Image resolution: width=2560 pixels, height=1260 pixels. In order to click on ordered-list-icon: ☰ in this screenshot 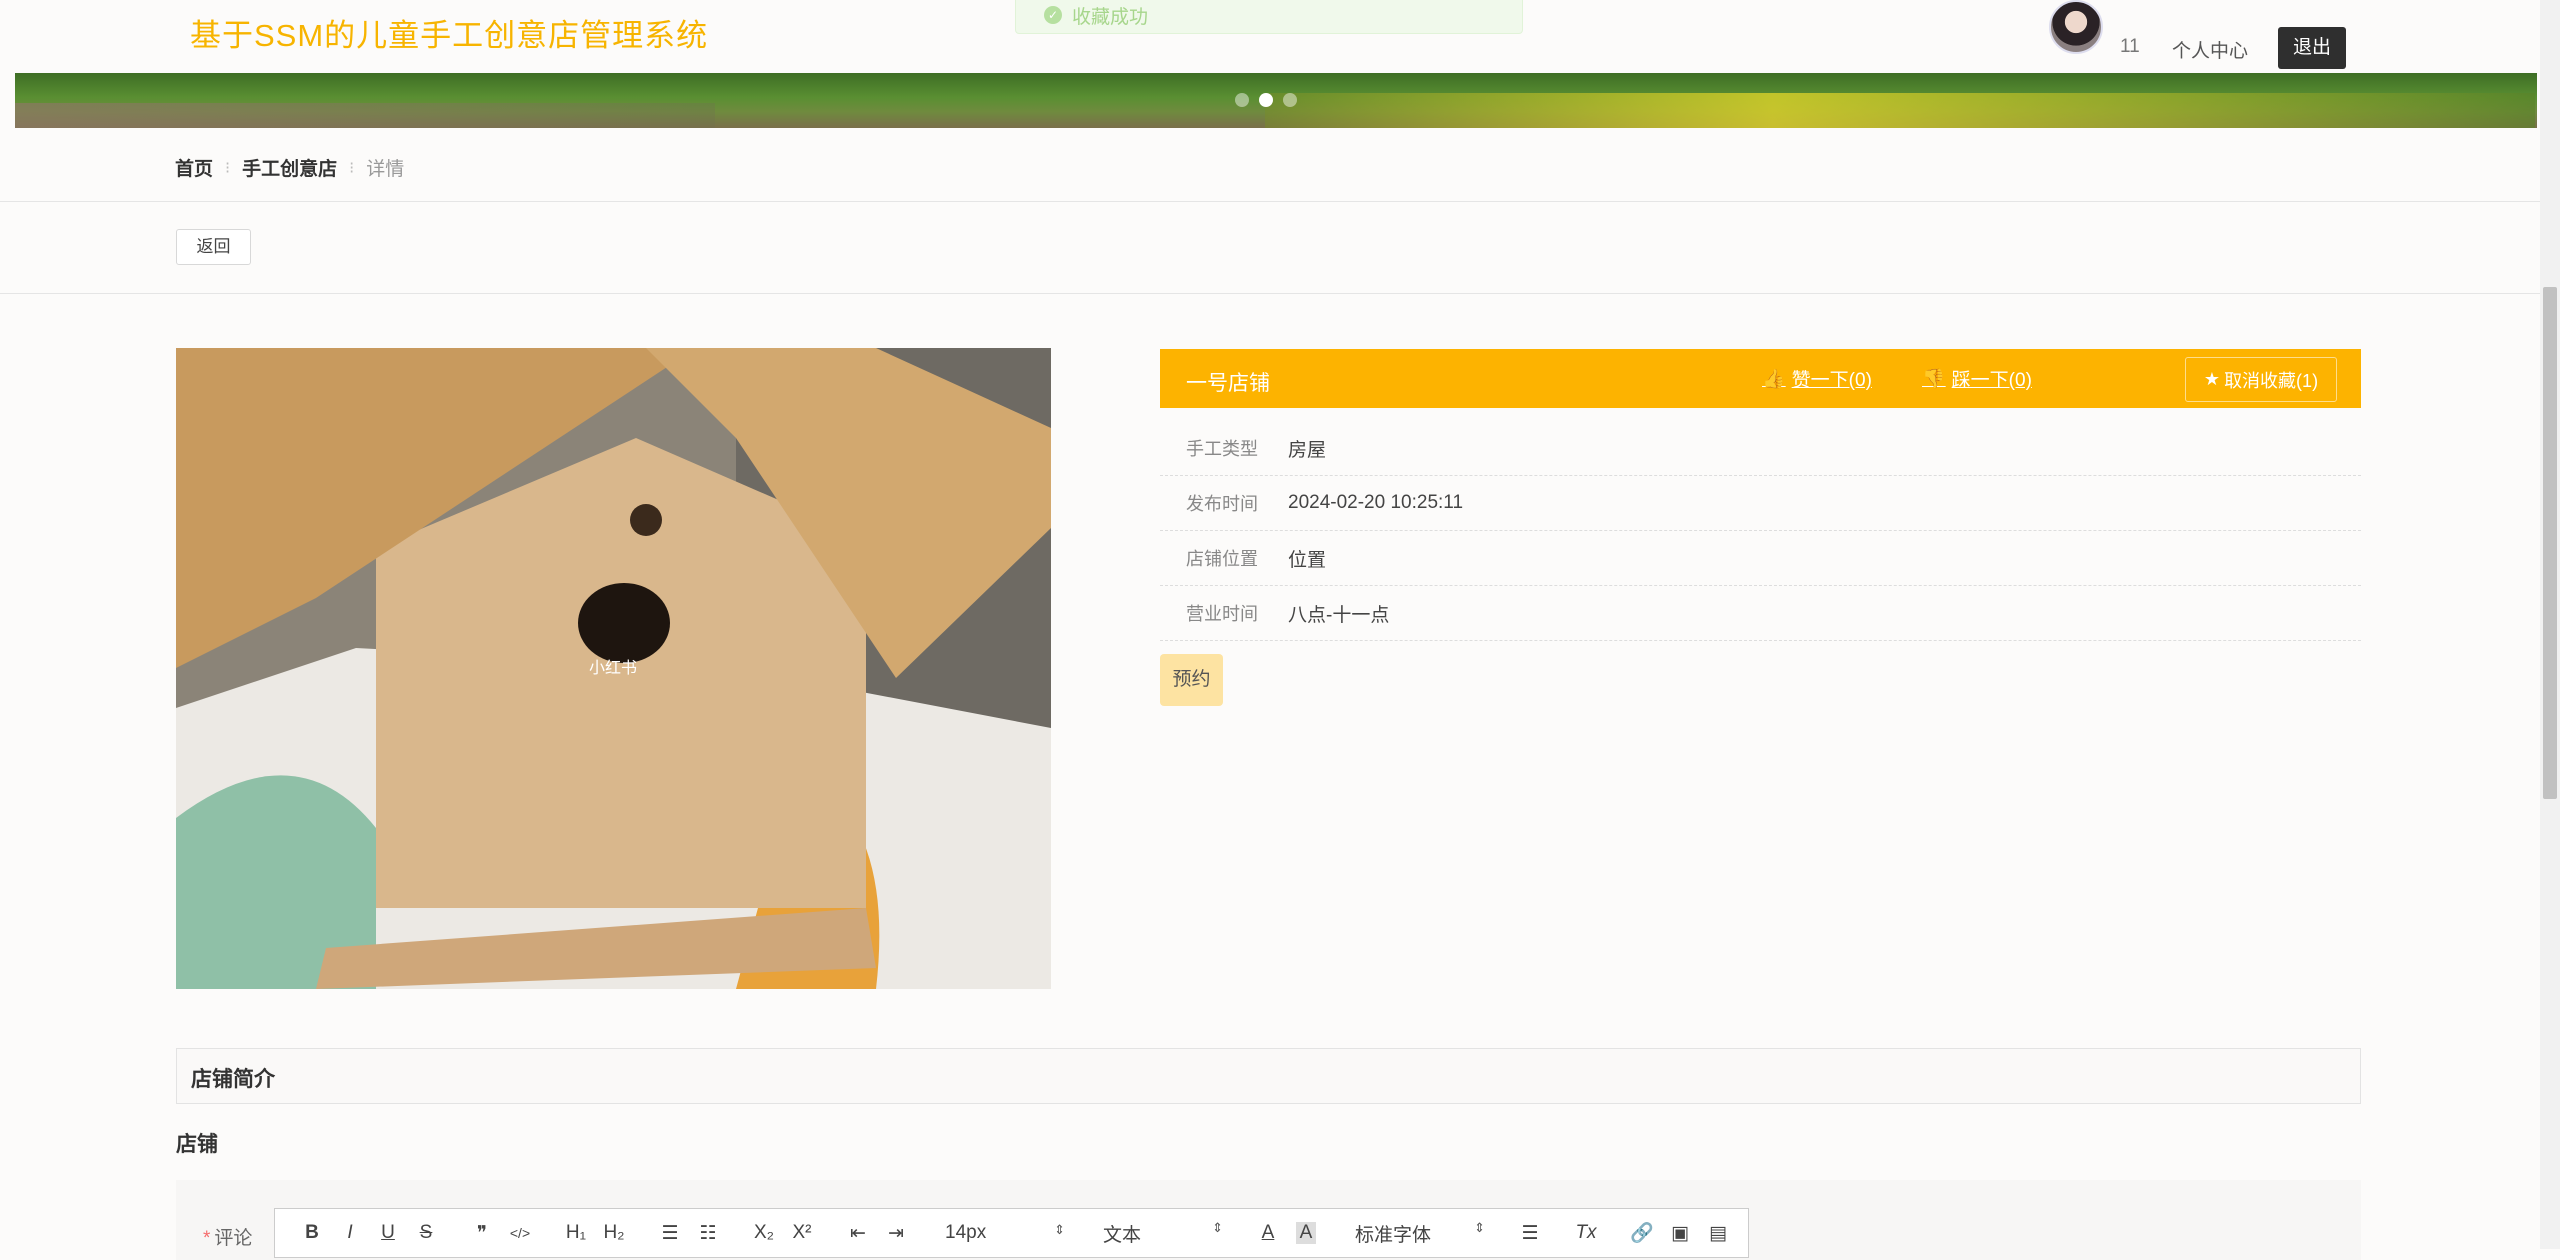, I will do `click(670, 1233)`.